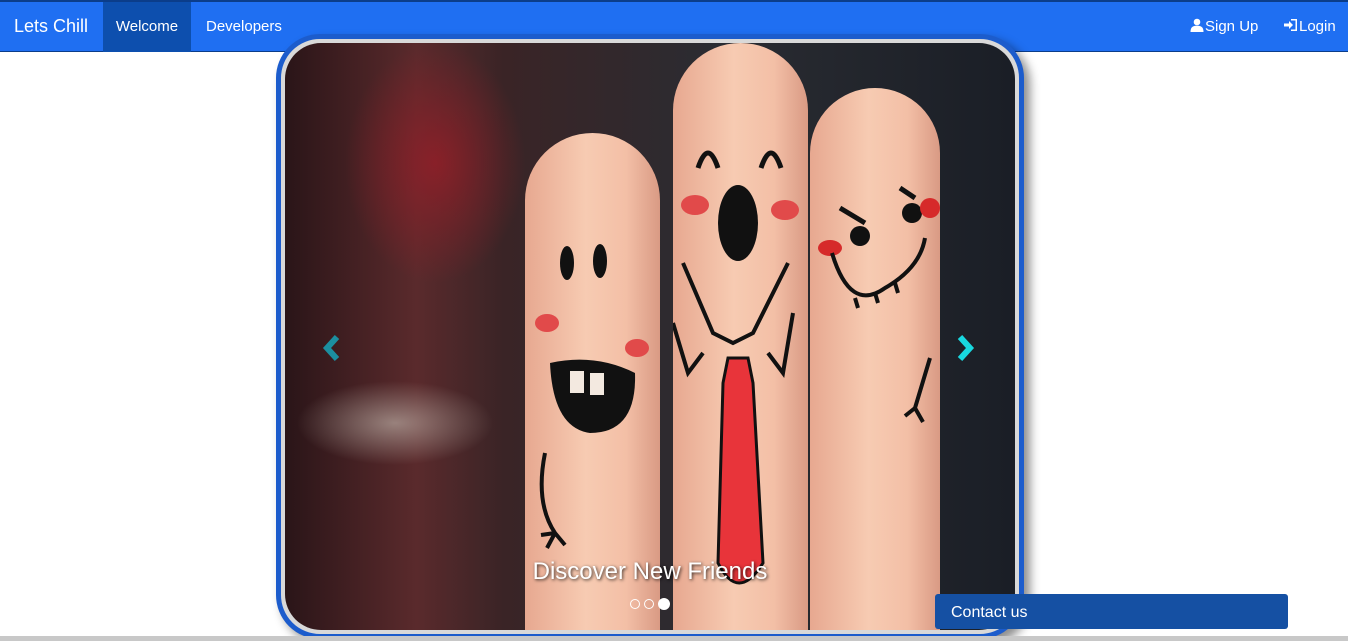 This screenshot has height=641, width=1348. What do you see at coordinates (1290, 25) in the screenshot?
I see `login-icon` at bounding box center [1290, 25].